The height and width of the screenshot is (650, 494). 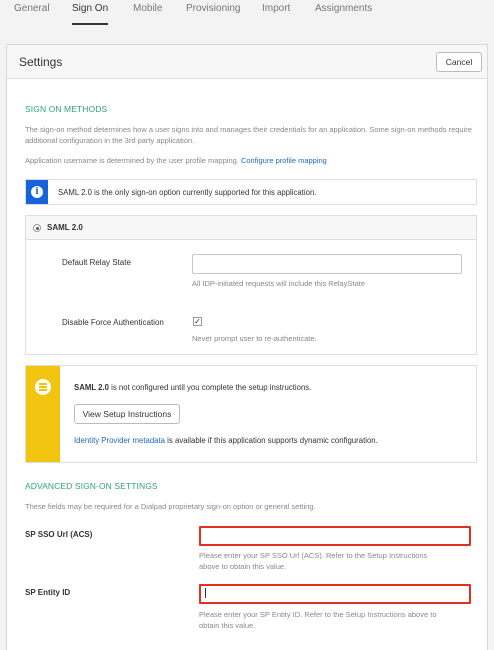 I want to click on sp-sso-url-hint-line-2: above to obtain this value., so click(x=243, y=566).